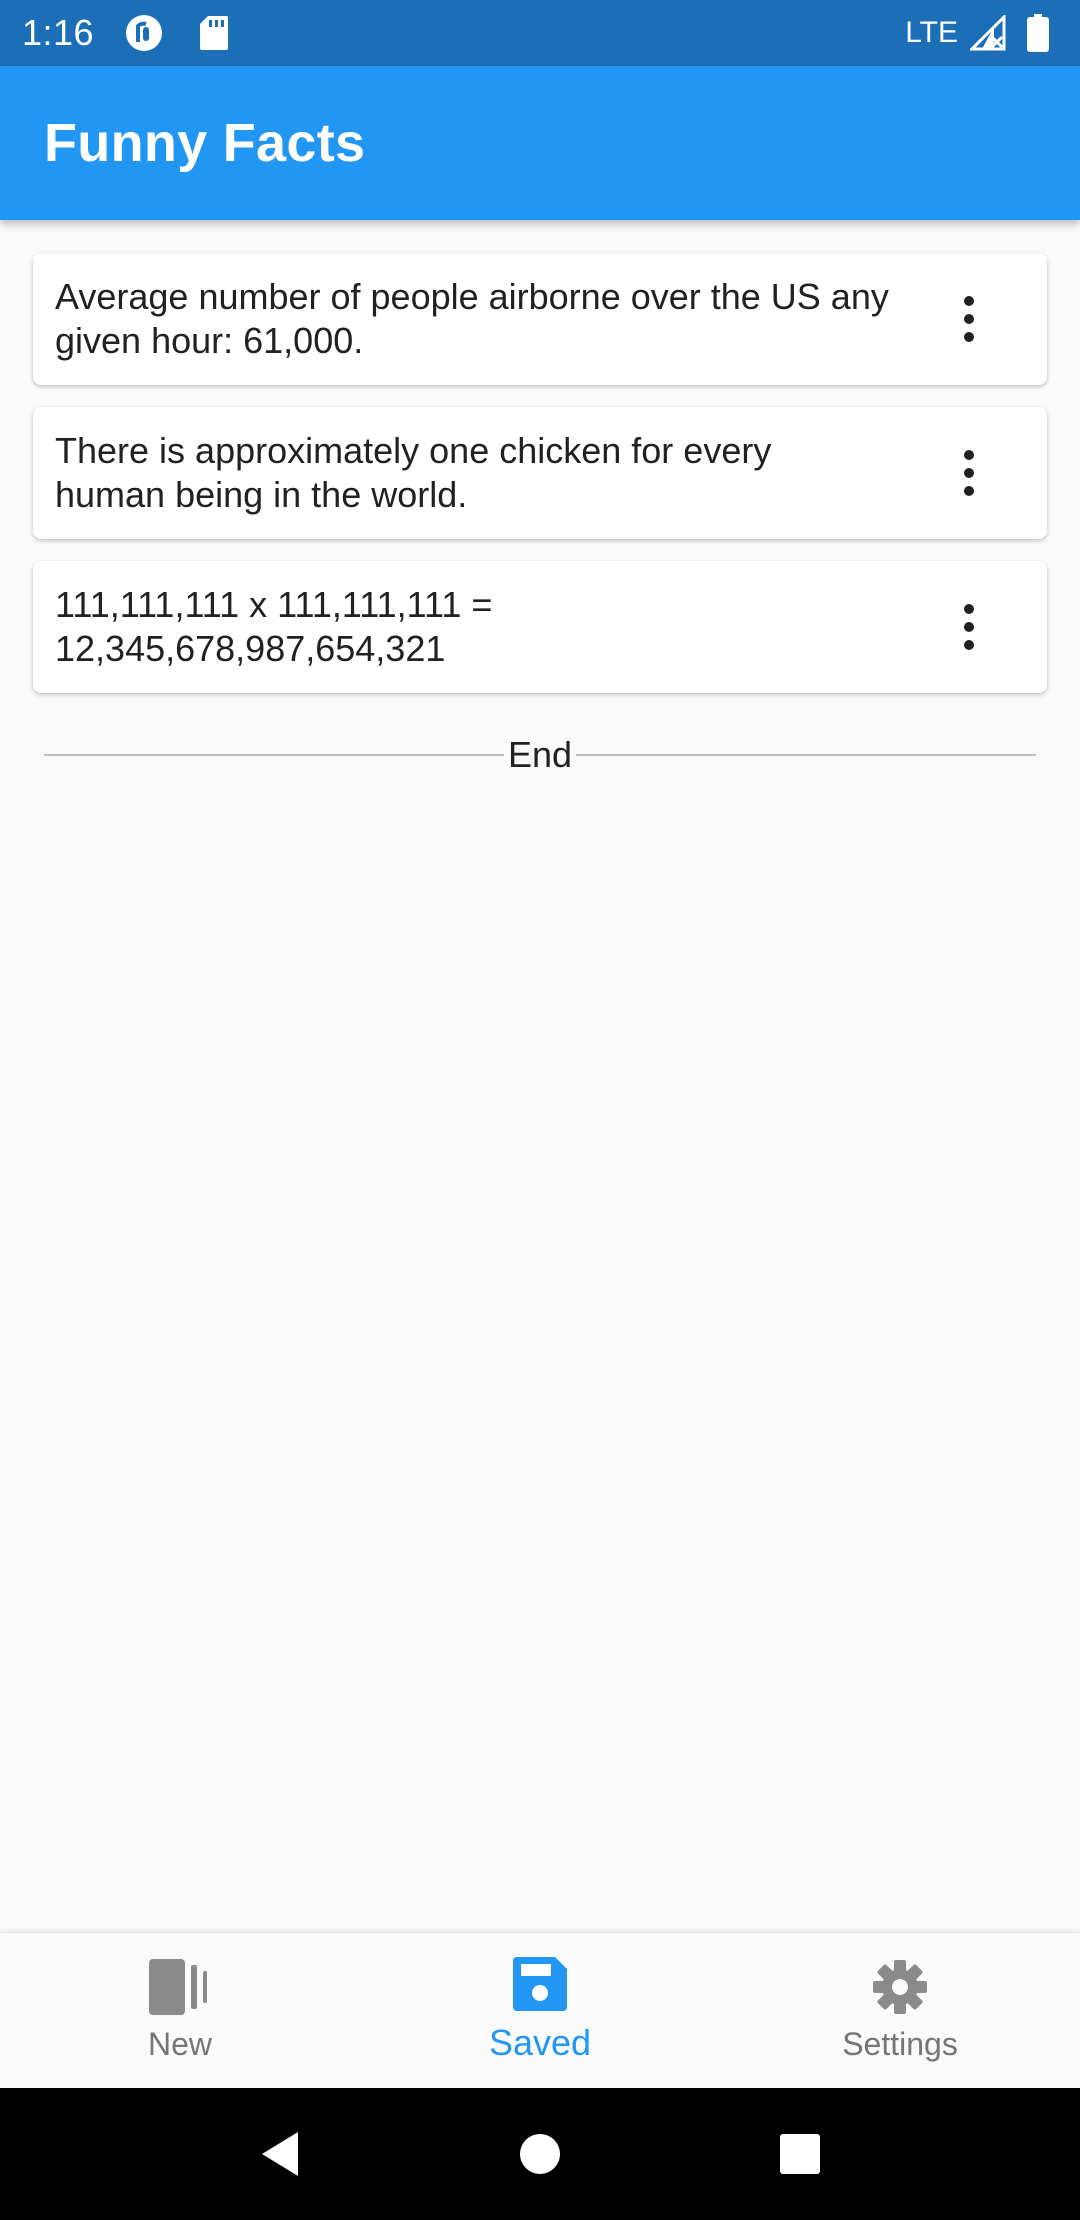 This screenshot has height=2220, width=1080. What do you see at coordinates (144, 33) in the screenshot?
I see `pocket-casts-icon` at bounding box center [144, 33].